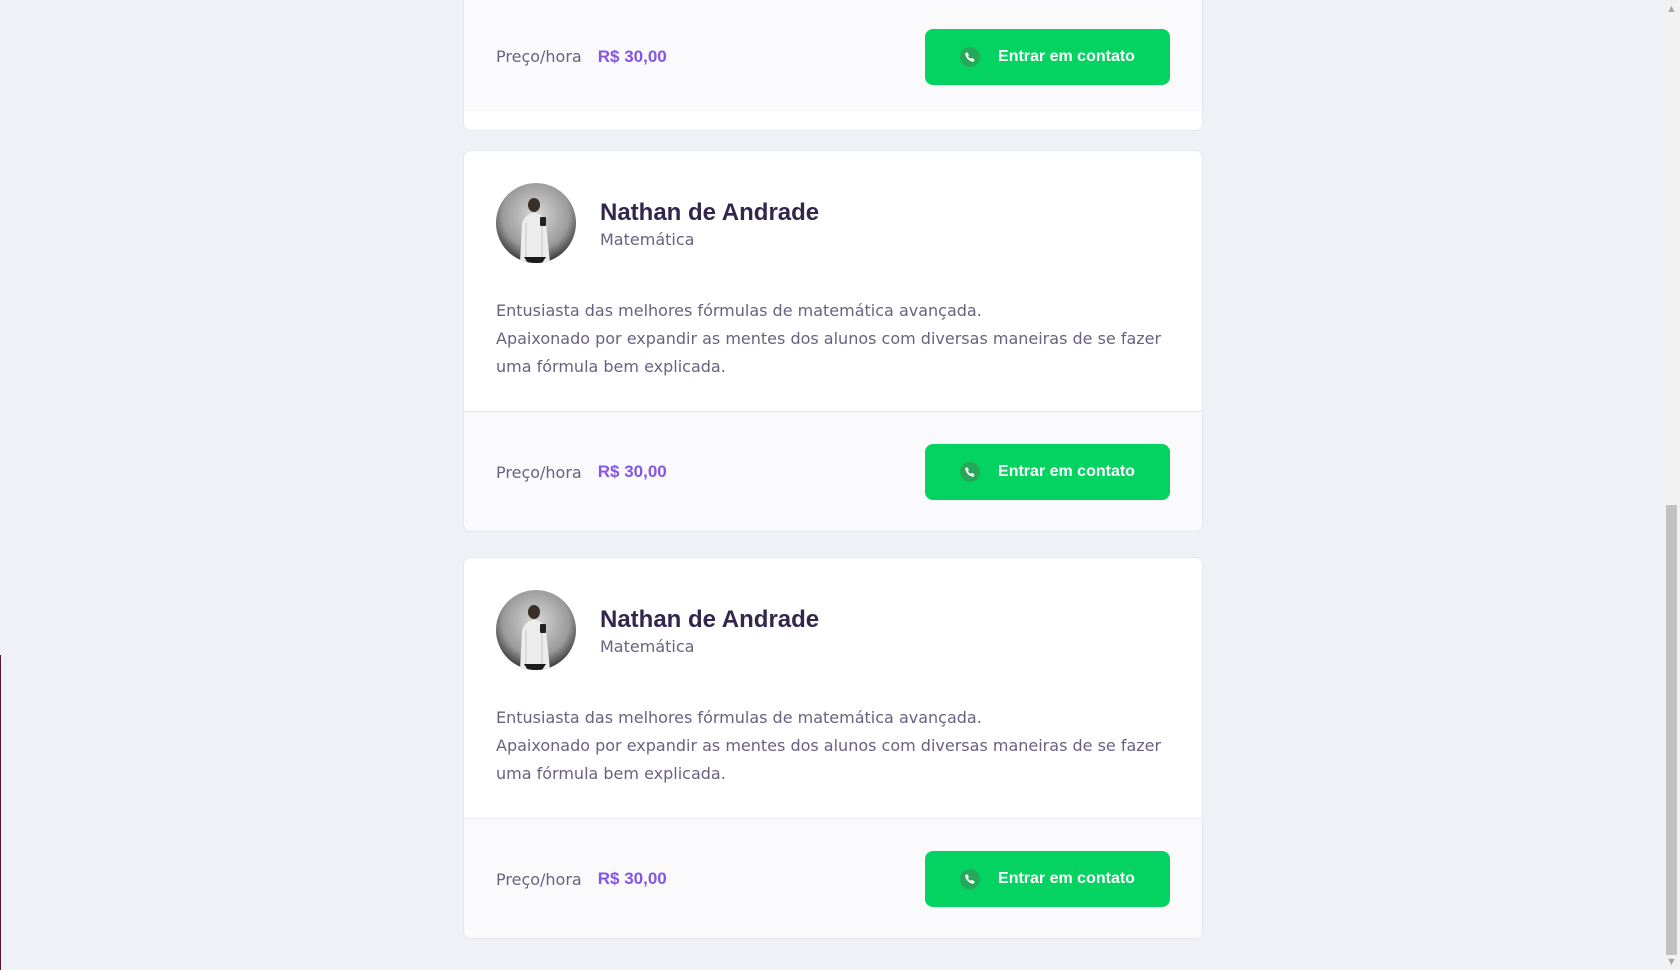 This screenshot has height=970, width=1680. Describe the element at coordinates (1671, 961) in the screenshot. I see `scroll-down-arrow-icon: ▼` at that location.